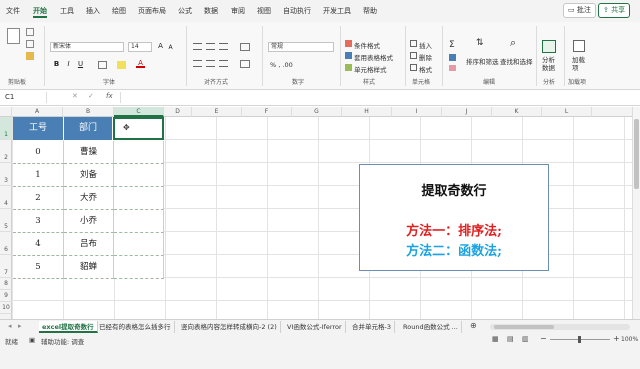 The width and height of the screenshot is (640, 369). Describe the element at coordinates (636, 213) in the screenshot. I see `vertical-scrollbar` at that location.